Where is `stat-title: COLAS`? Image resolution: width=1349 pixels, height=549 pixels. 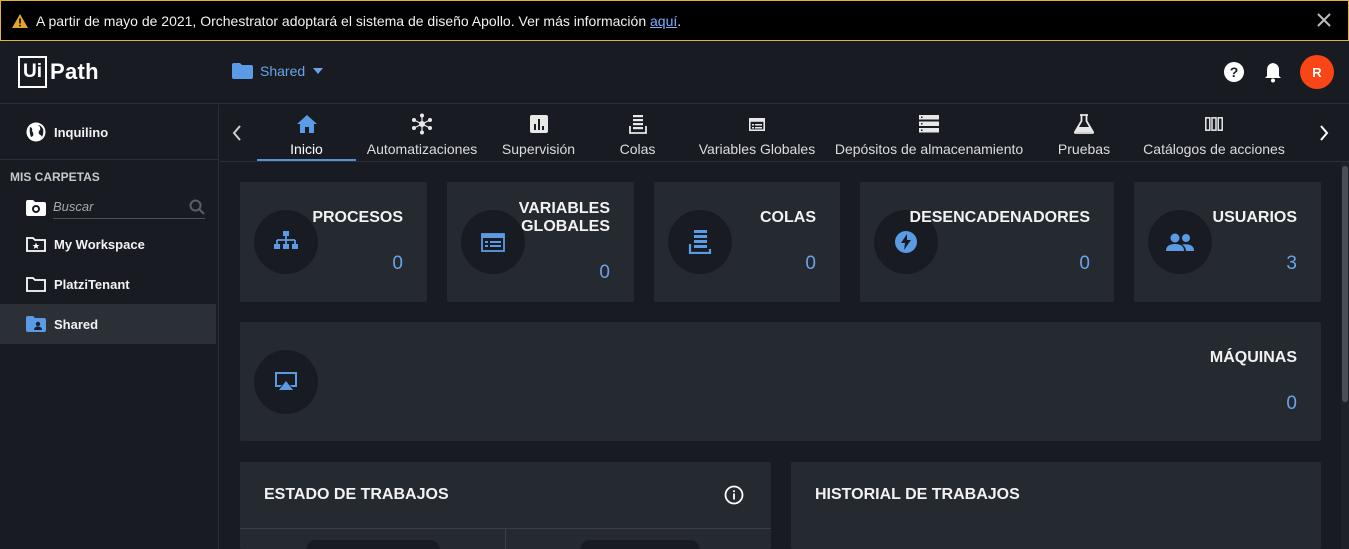 stat-title: COLAS is located at coordinates (788, 217).